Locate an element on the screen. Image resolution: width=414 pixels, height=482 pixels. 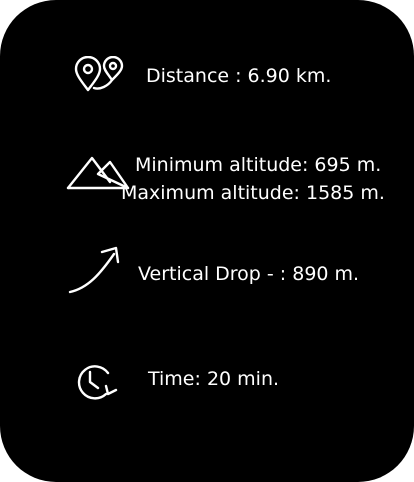
clock-refresh-icon is located at coordinates (97, 381).